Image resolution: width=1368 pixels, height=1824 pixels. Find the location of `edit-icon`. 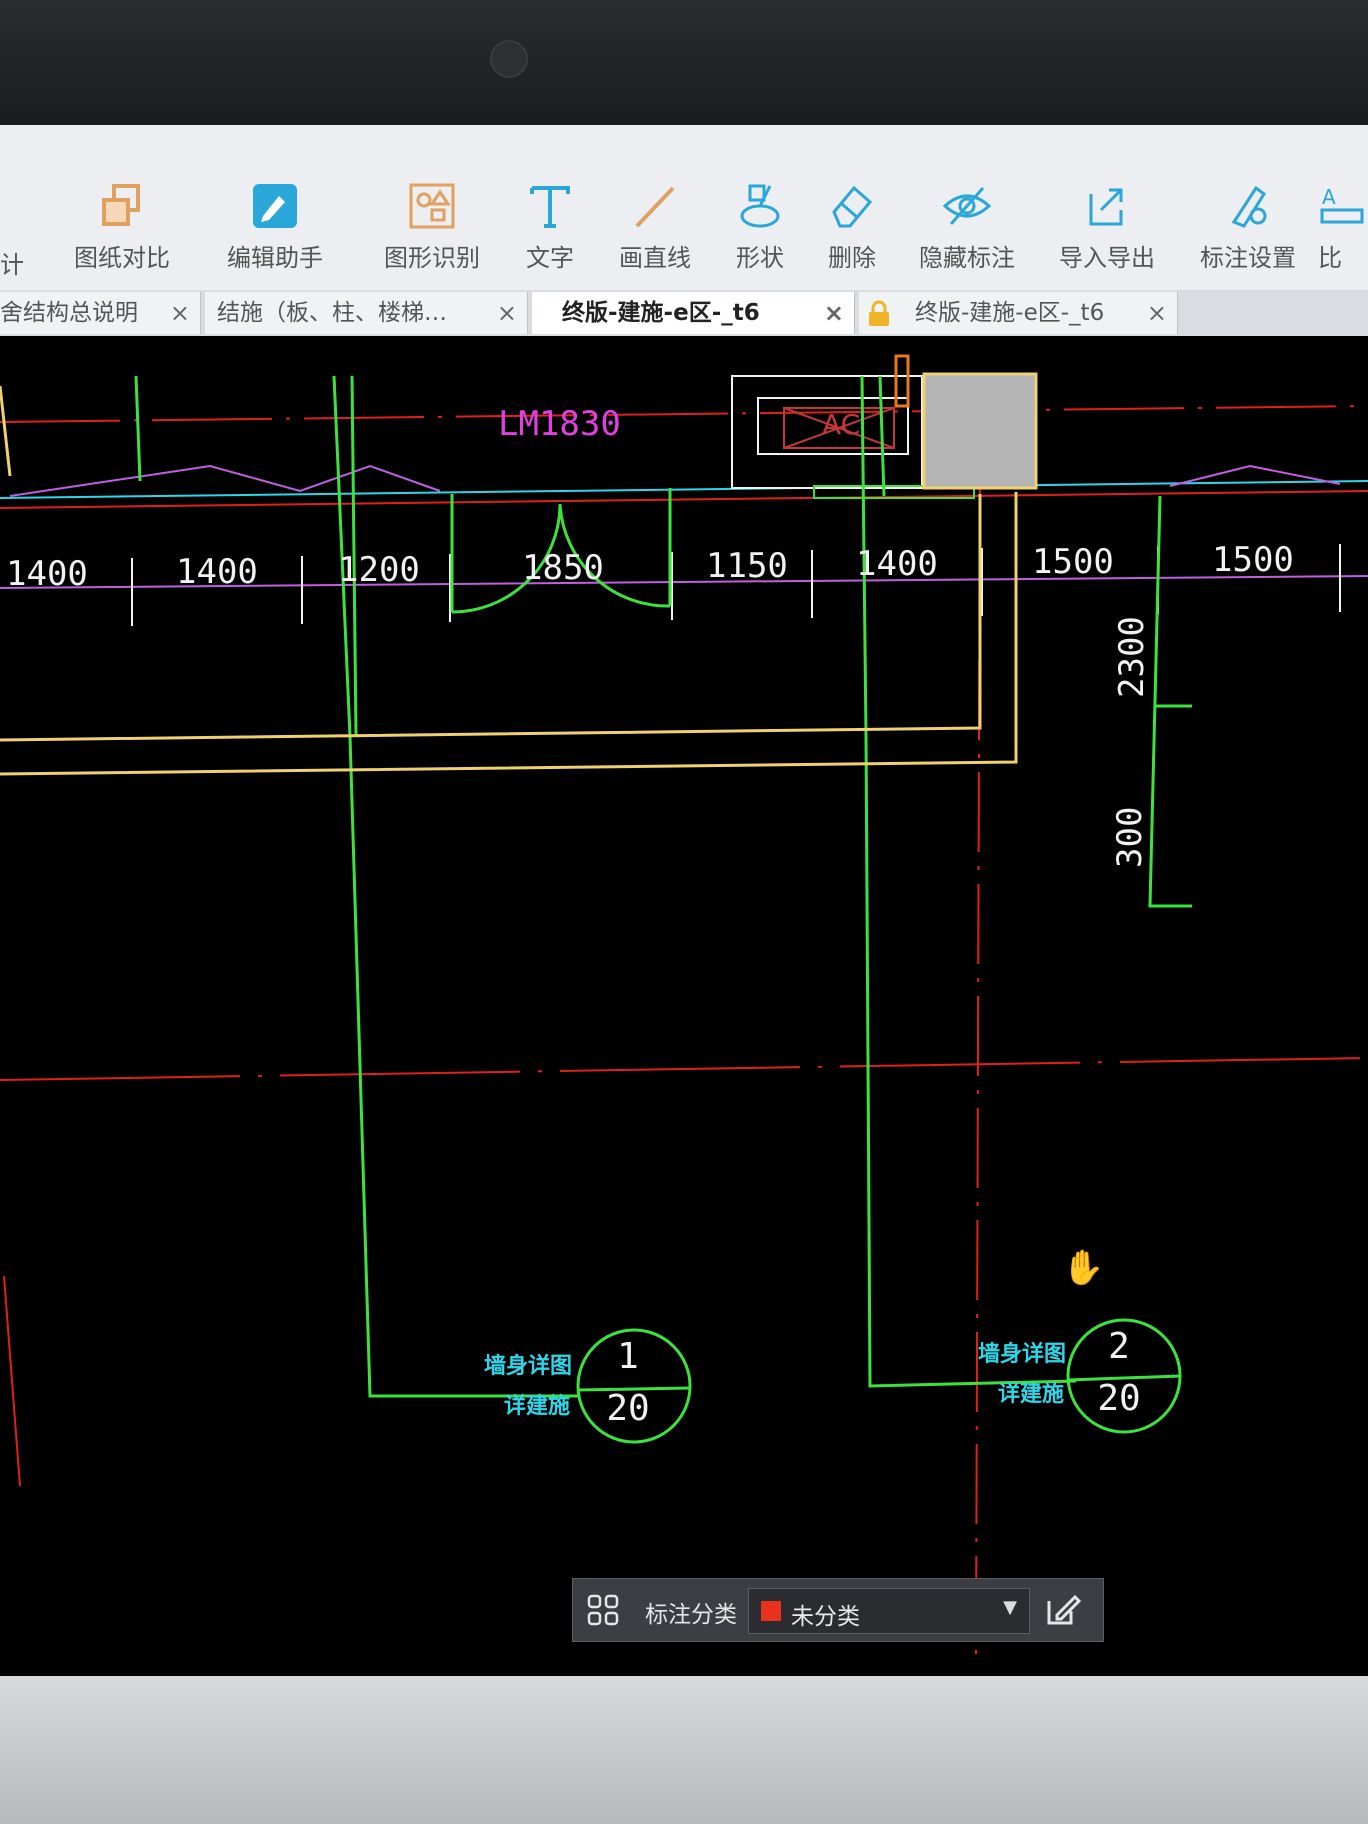

edit-icon is located at coordinates (1062, 1610).